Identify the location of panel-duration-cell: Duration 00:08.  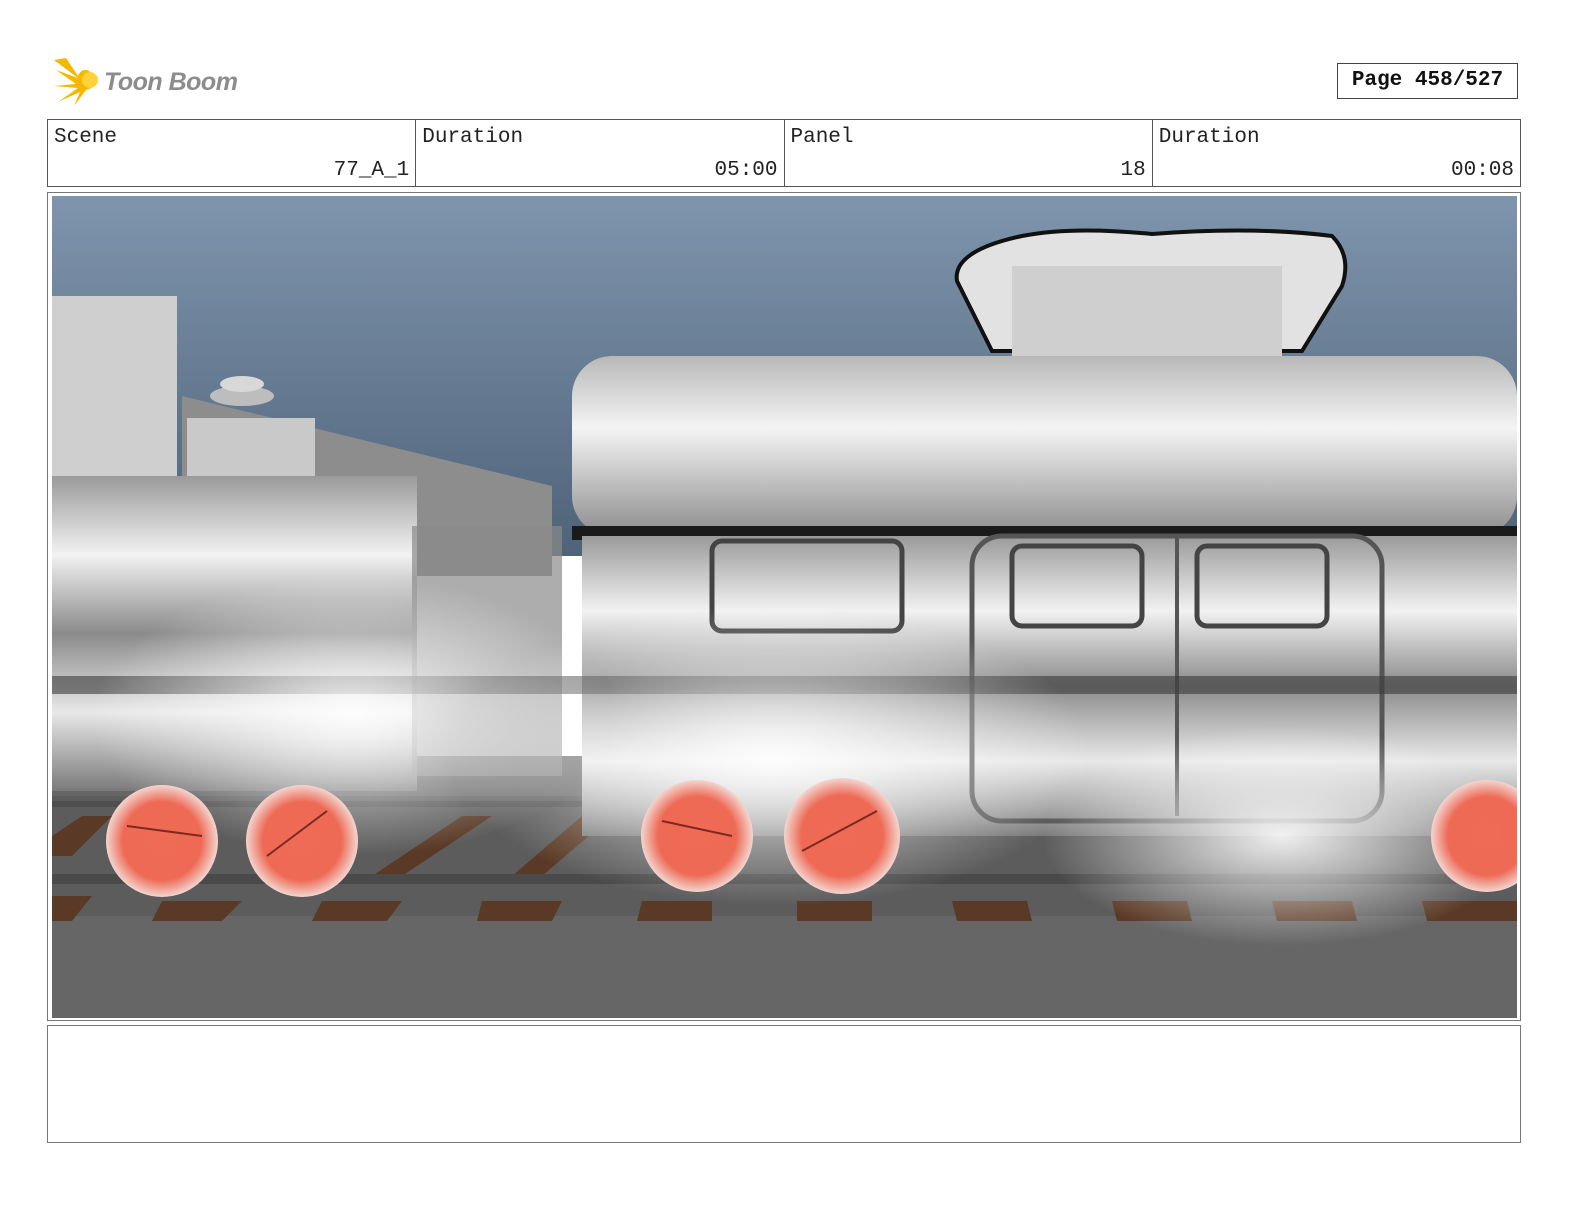
(1336, 153).